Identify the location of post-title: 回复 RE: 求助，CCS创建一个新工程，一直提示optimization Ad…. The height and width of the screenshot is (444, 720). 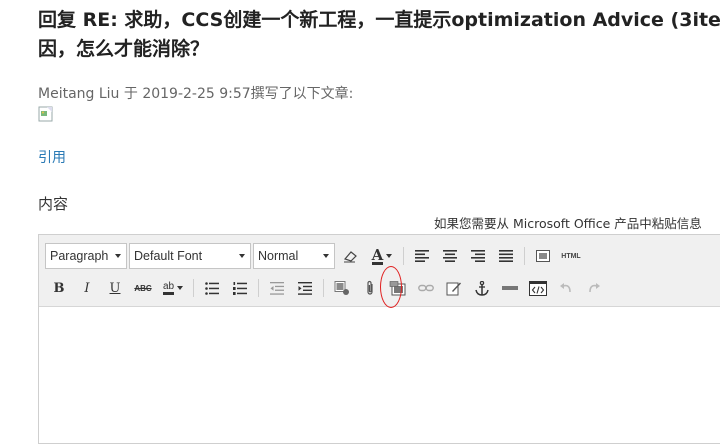
(379, 35).